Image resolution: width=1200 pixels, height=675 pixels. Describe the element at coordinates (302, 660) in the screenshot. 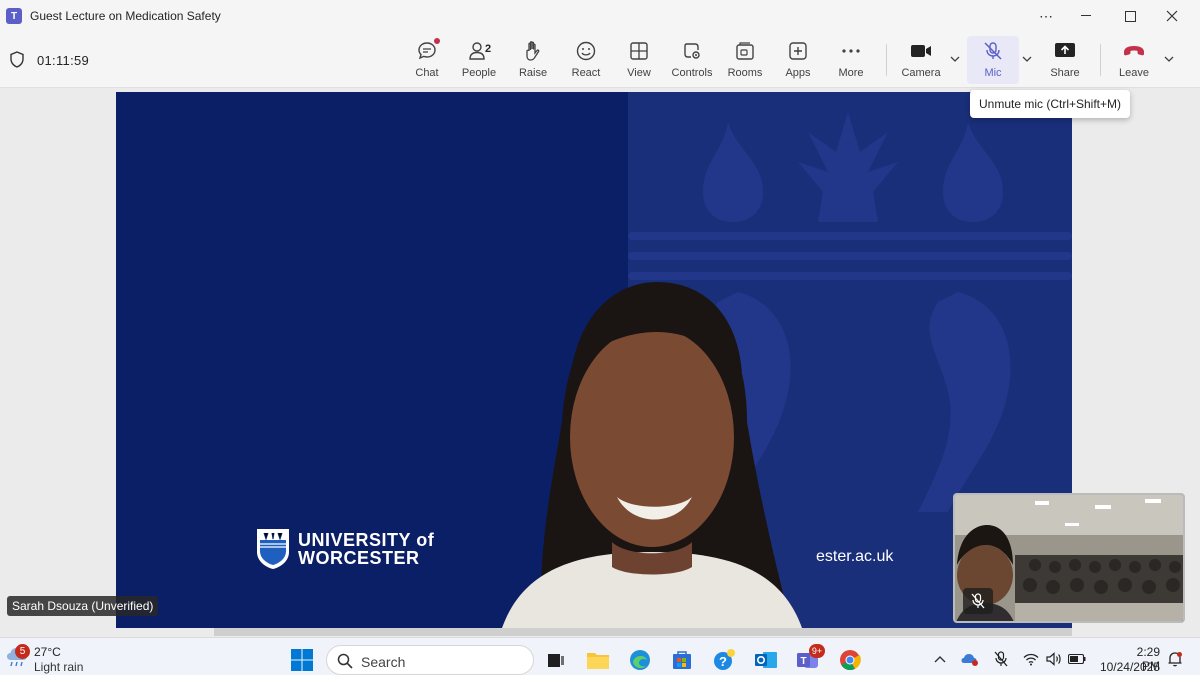

I see `windows-start-icon` at that location.